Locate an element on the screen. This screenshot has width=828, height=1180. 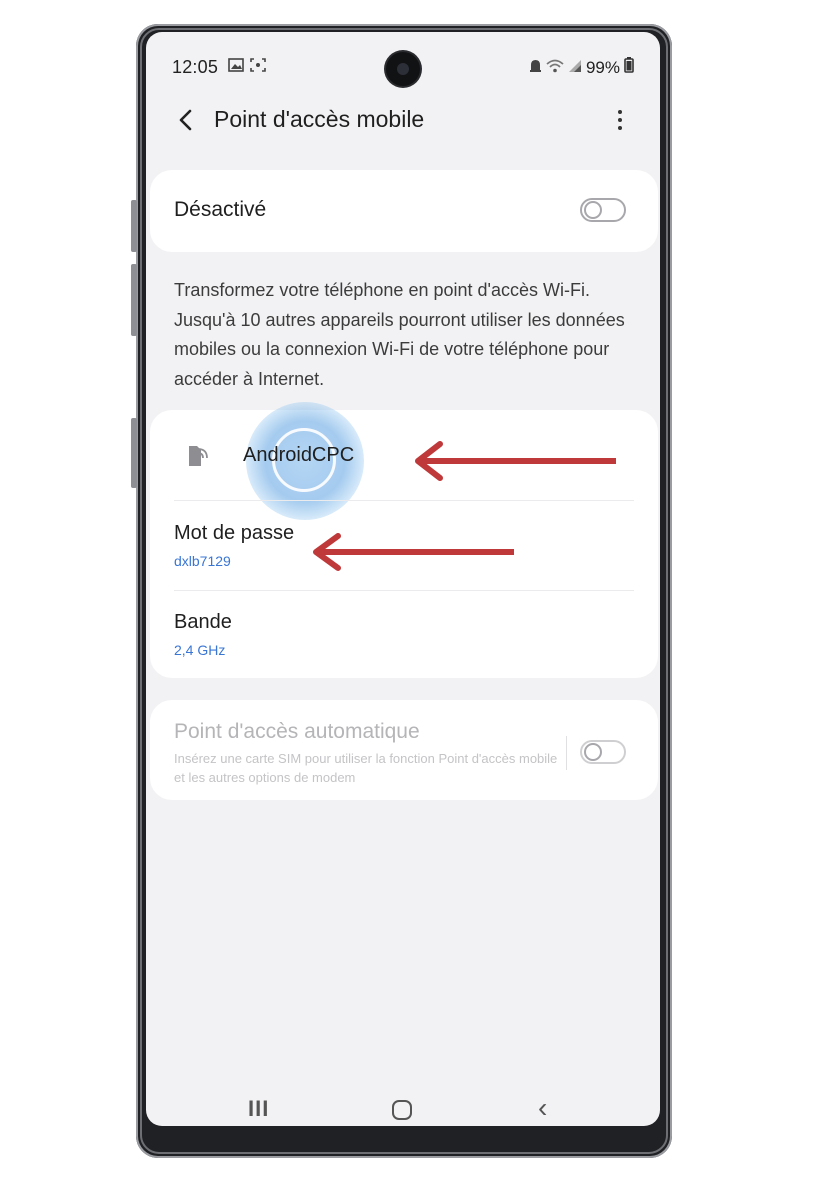
nav-back-button: ‹ is located at coordinates (542, 1108).